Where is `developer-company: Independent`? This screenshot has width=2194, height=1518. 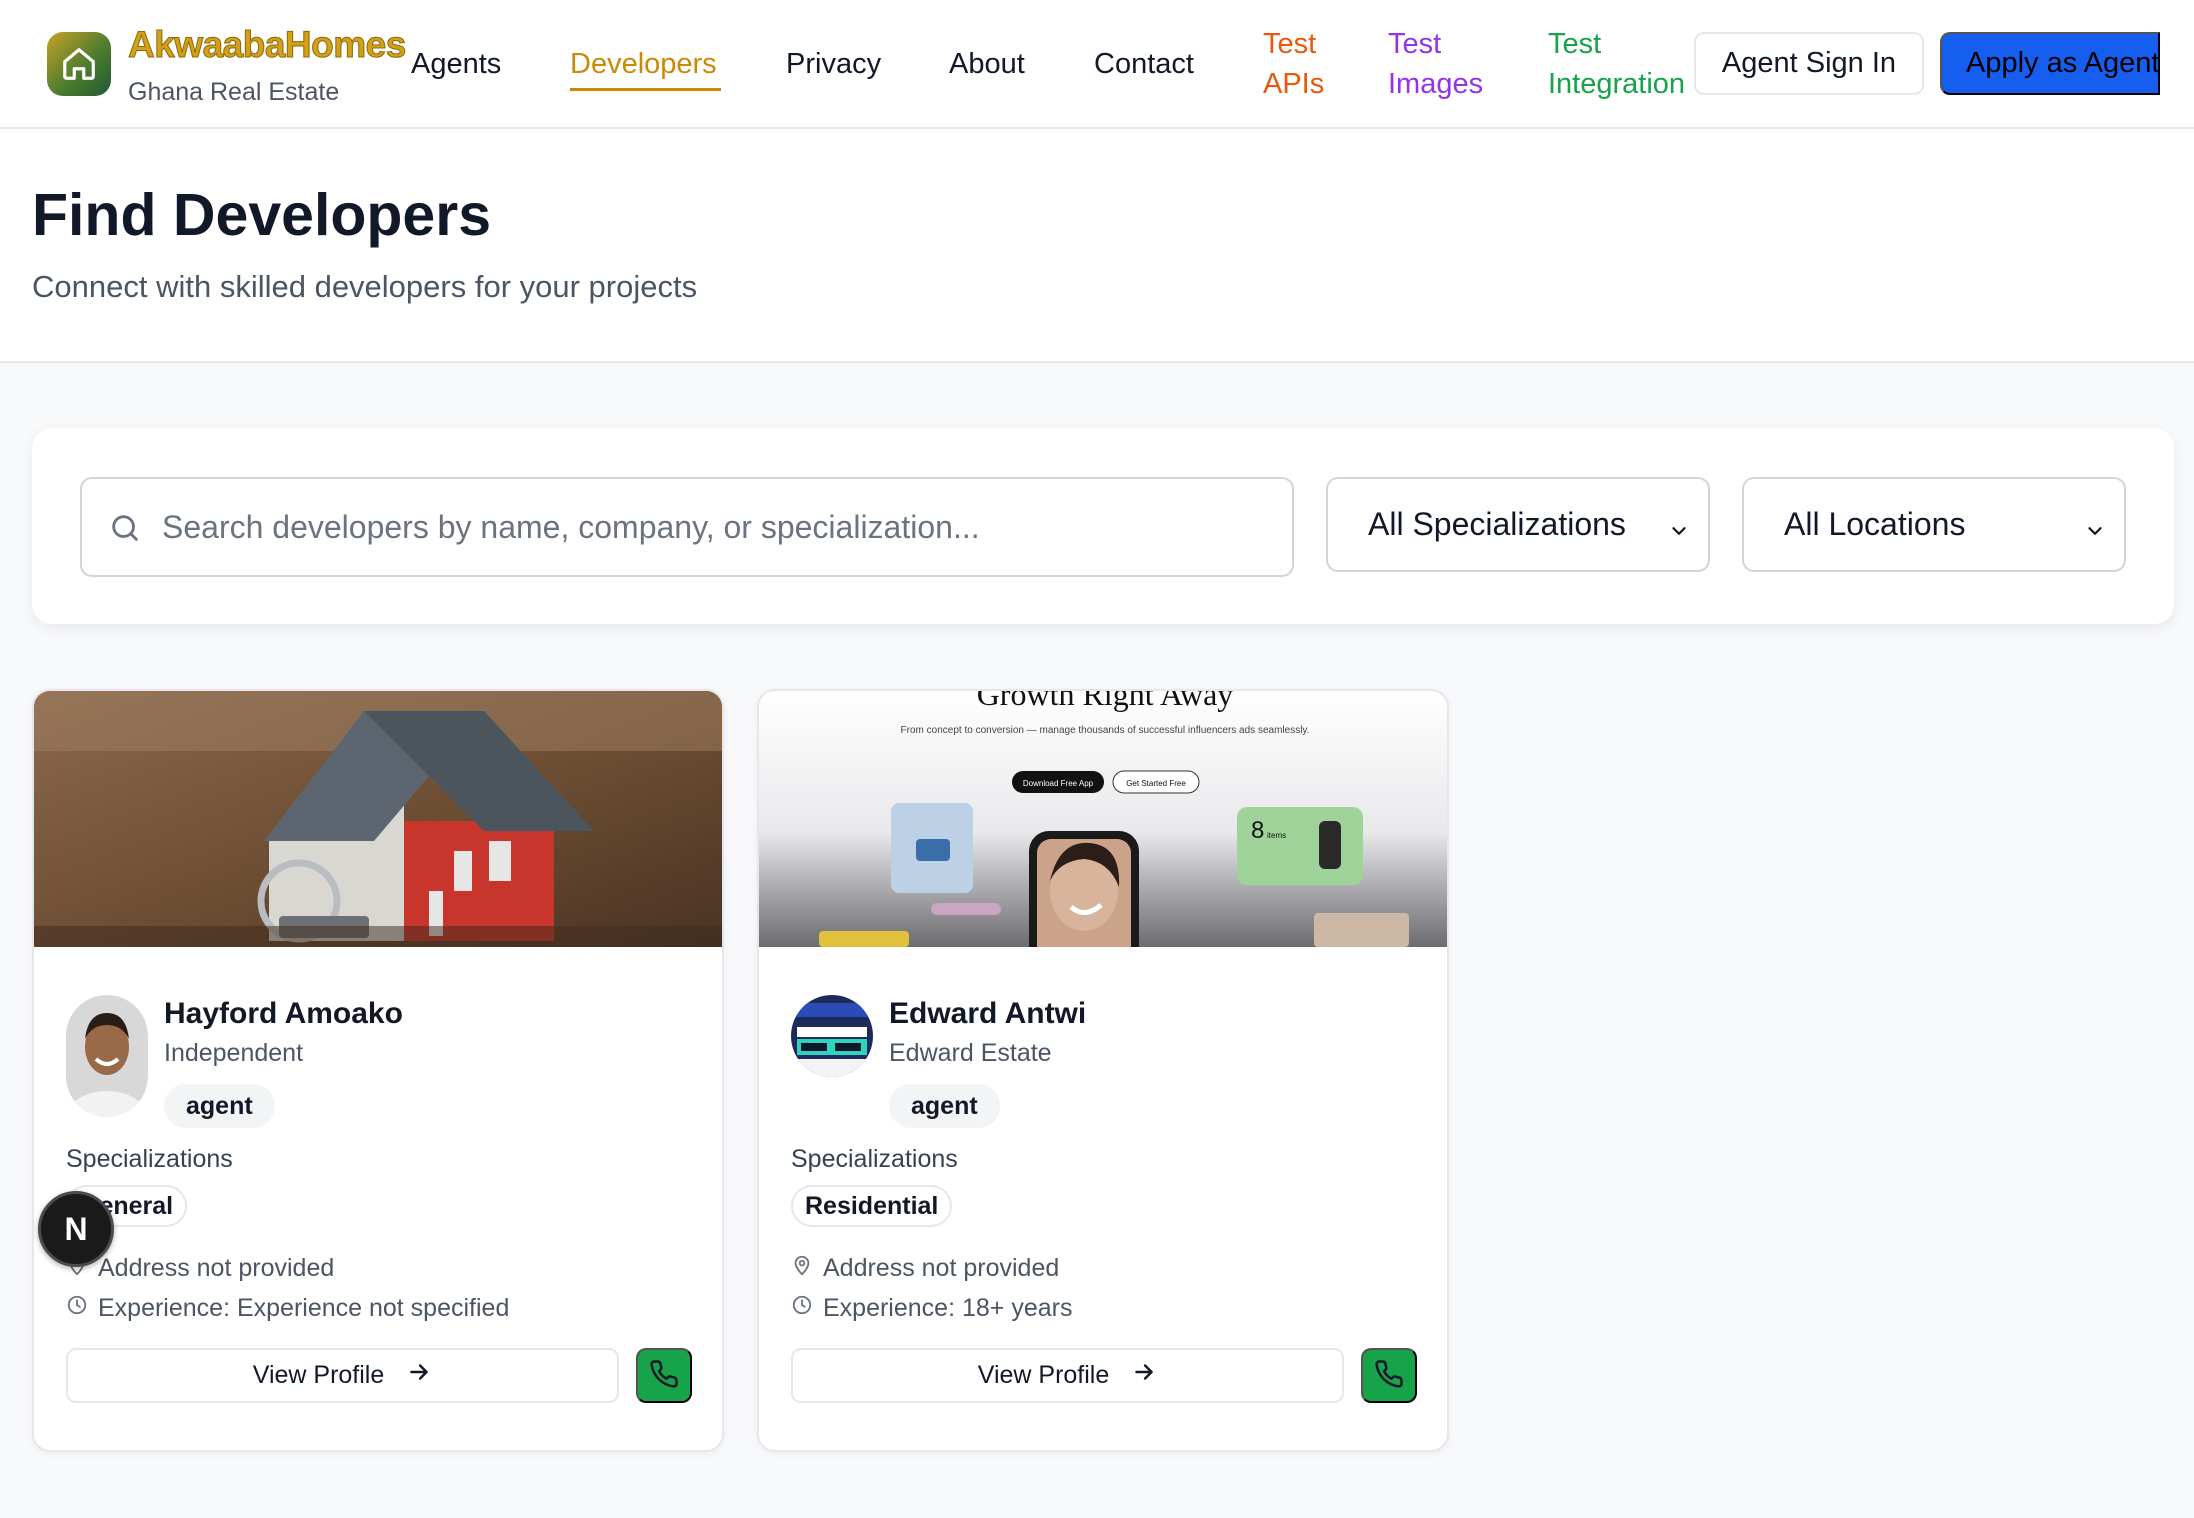
developer-company: Independent is located at coordinates (234, 1053).